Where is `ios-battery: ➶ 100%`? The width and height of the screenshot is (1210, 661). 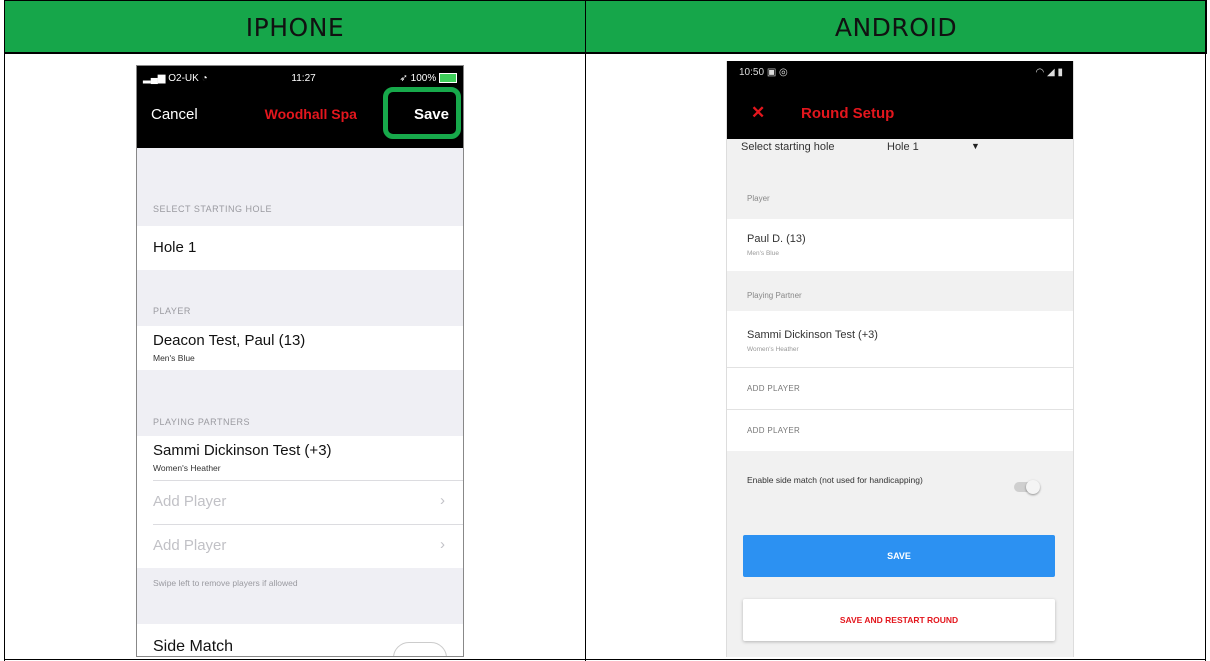 ios-battery: ➶ 100% is located at coordinates (428, 78).